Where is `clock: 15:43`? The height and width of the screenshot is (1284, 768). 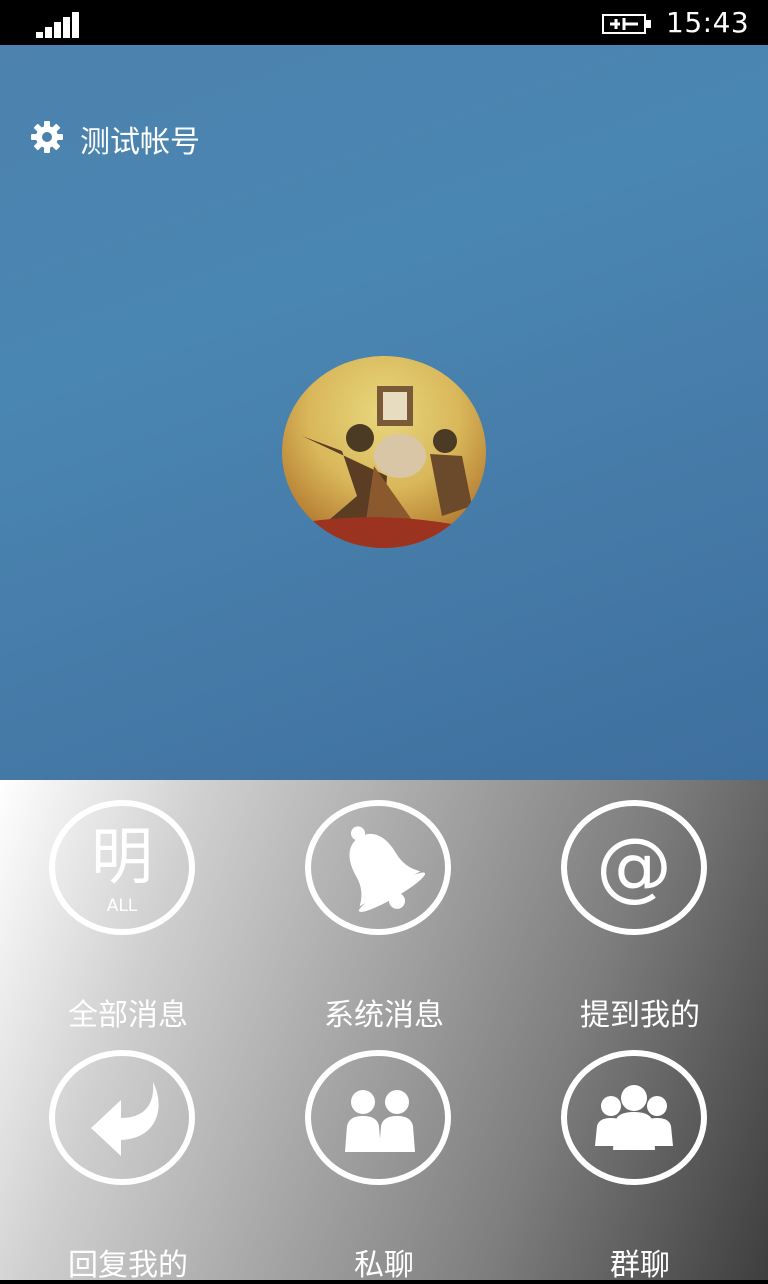
clock: 15:43 is located at coordinates (708, 22).